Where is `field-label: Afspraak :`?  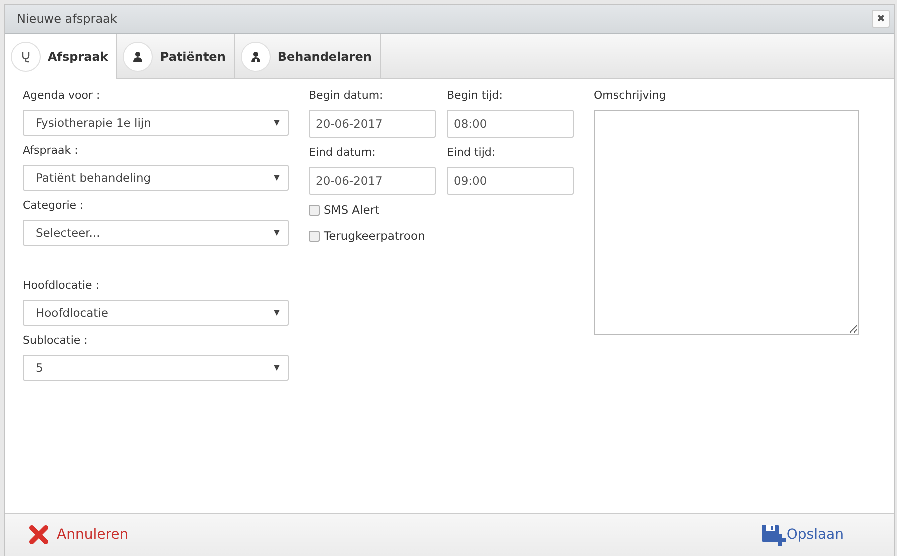 field-label: Afspraak : is located at coordinates (51, 151).